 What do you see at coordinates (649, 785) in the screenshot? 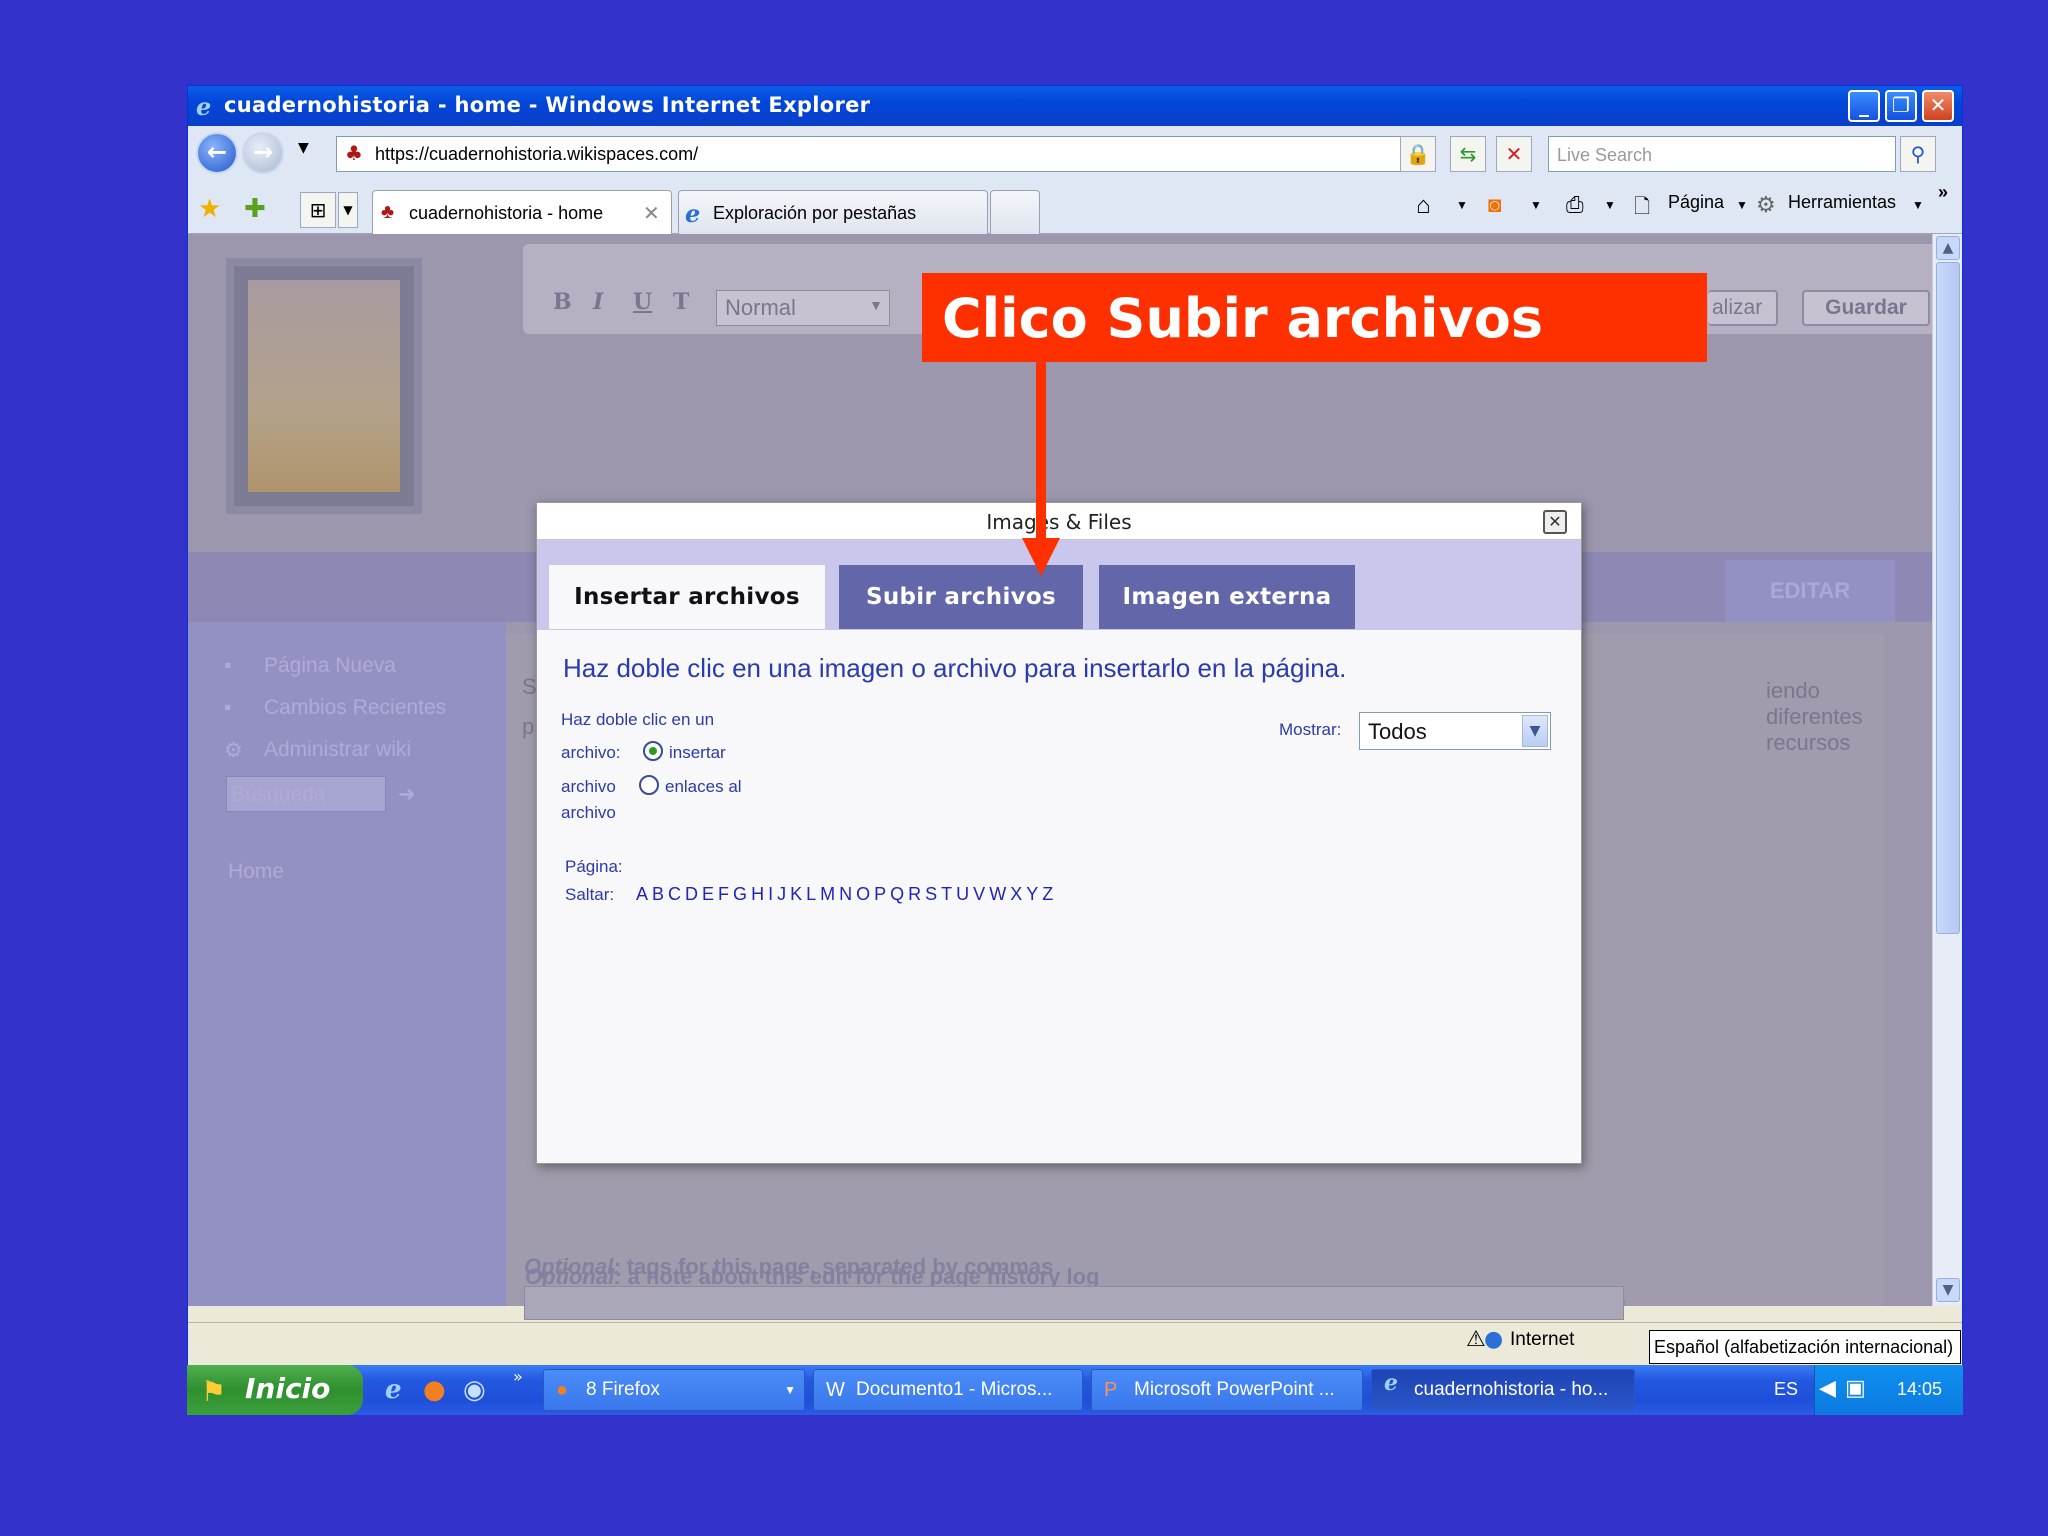
I see `link-radio` at bounding box center [649, 785].